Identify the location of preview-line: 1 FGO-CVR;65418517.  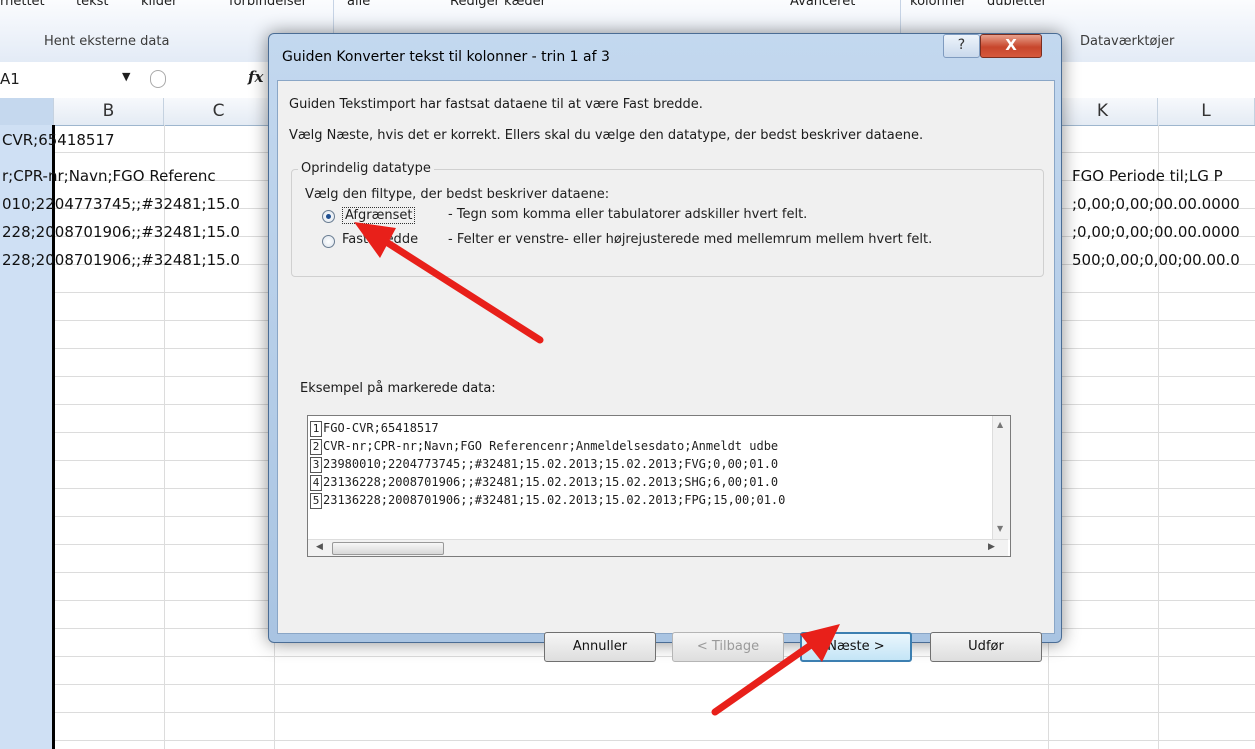
(374, 429).